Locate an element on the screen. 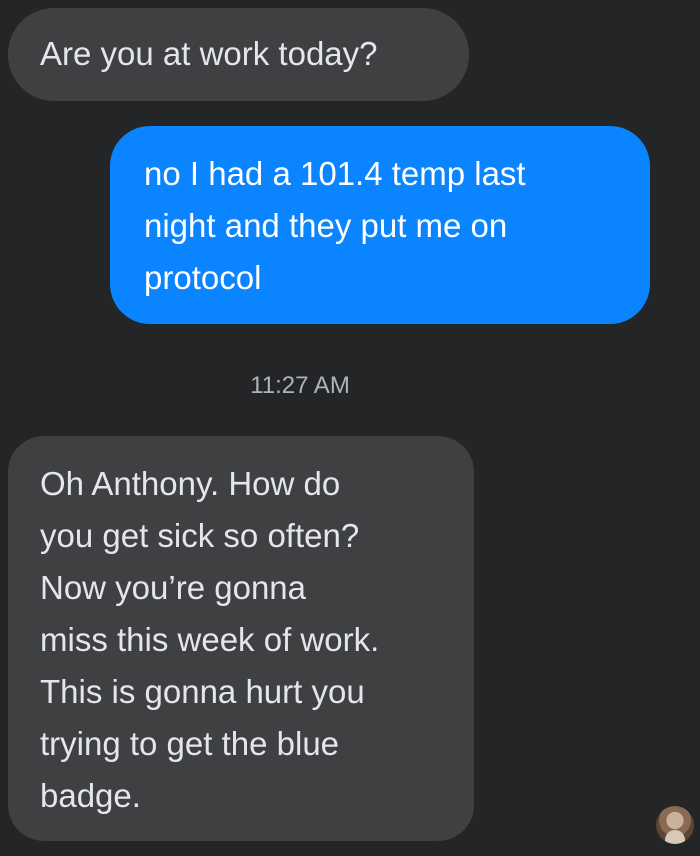 The width and height of the screenshot is (700, 856). user-avatar-icon is located at coordinates (675, 825).